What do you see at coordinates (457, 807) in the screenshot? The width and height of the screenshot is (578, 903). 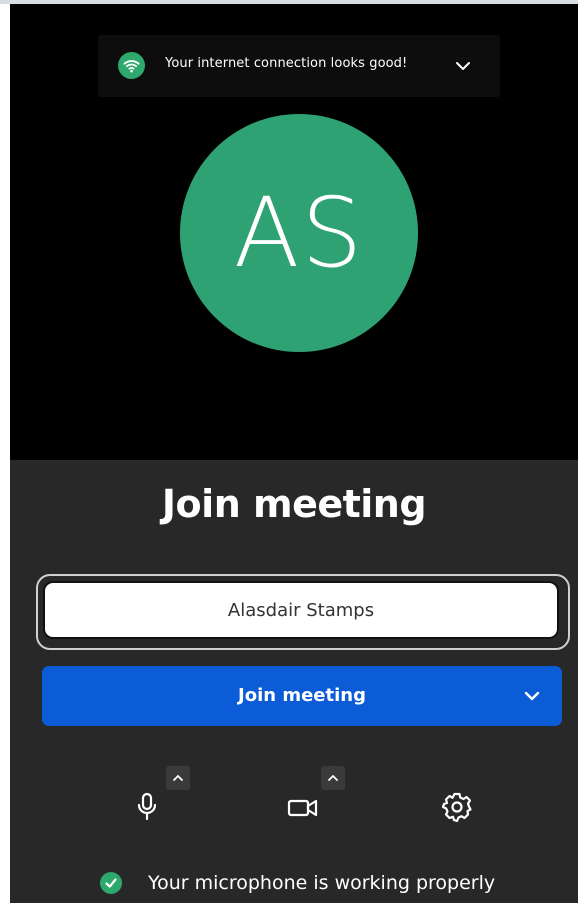 I see `gear-icon` at bounding box center [457, 807].